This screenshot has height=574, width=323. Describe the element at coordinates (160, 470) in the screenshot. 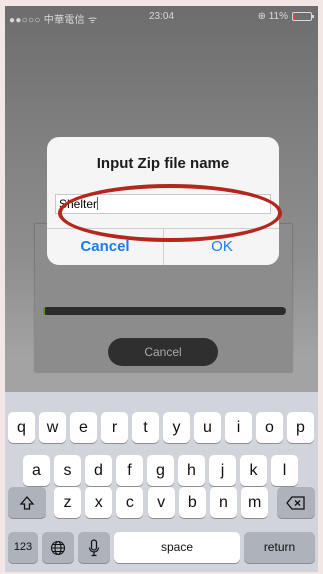

I see `key-g: g` at that location.